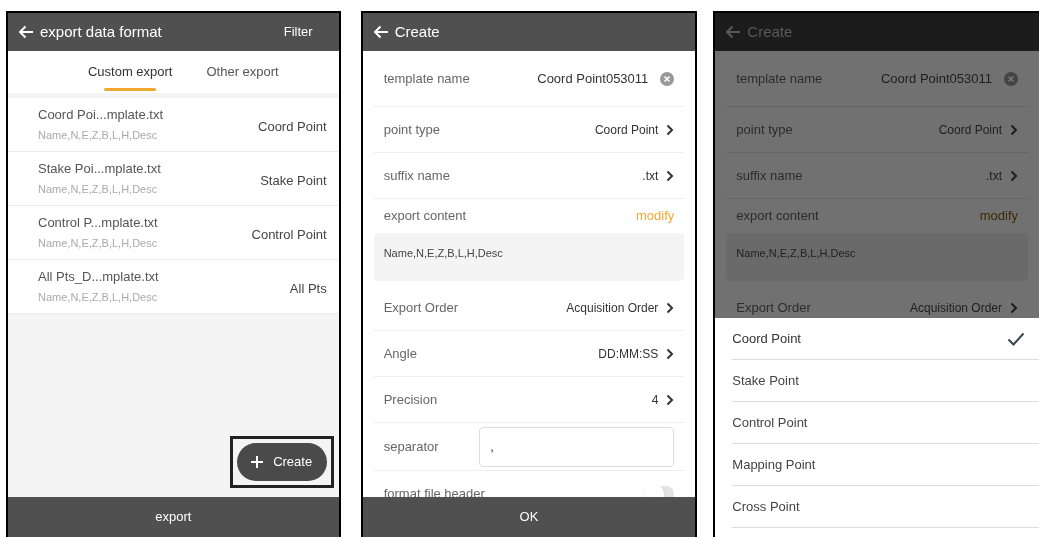 The width and height of the screenshot is (1039, 537). Describe the element at coordinates (1016, 338) in the screenshot. I see `check-icon` at that location.